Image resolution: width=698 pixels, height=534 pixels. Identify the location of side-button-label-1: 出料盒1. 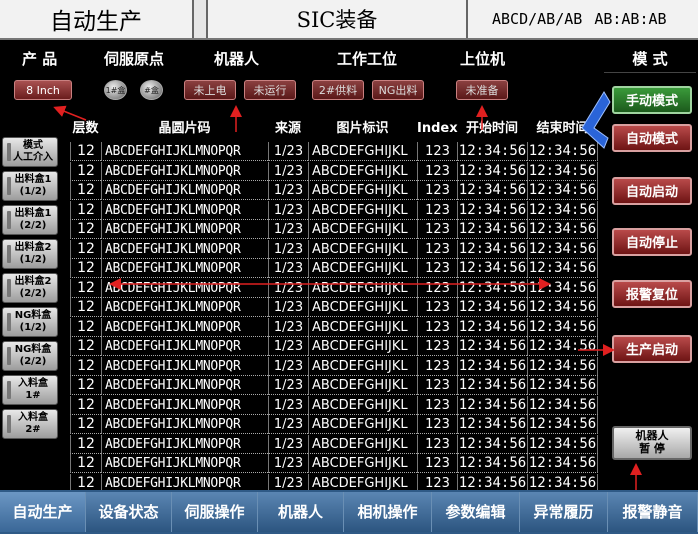
(33, 213).